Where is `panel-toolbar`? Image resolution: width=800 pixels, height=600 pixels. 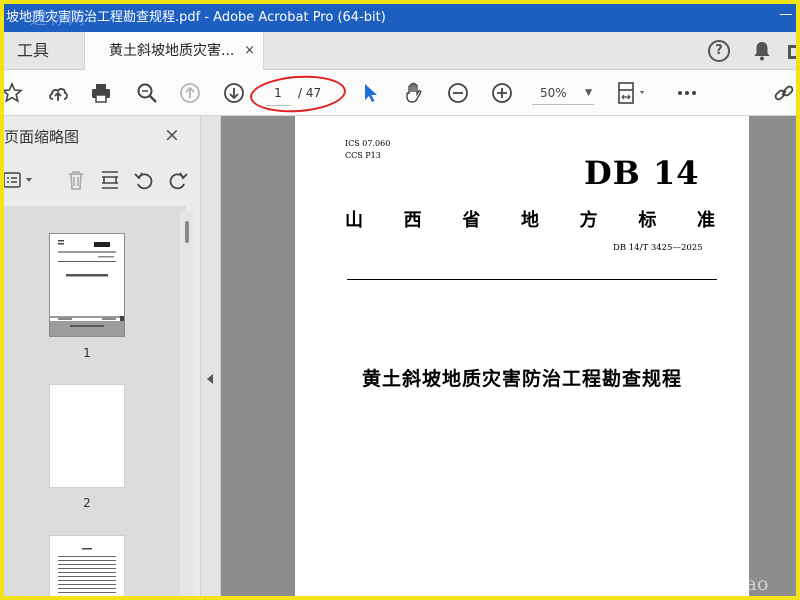
panel-toolbar is located at coordinates (102, 181).